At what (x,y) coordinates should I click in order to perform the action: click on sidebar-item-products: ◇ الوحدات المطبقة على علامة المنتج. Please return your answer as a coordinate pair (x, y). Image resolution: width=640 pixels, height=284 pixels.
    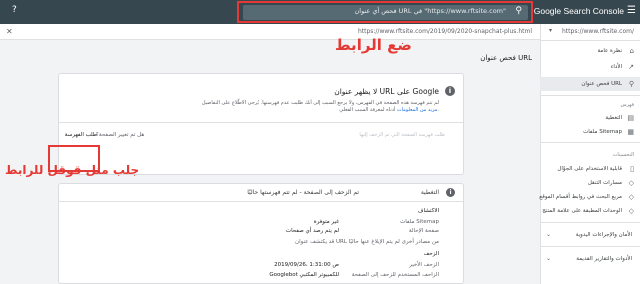
    Looking at the image, I should click on (590, 211).